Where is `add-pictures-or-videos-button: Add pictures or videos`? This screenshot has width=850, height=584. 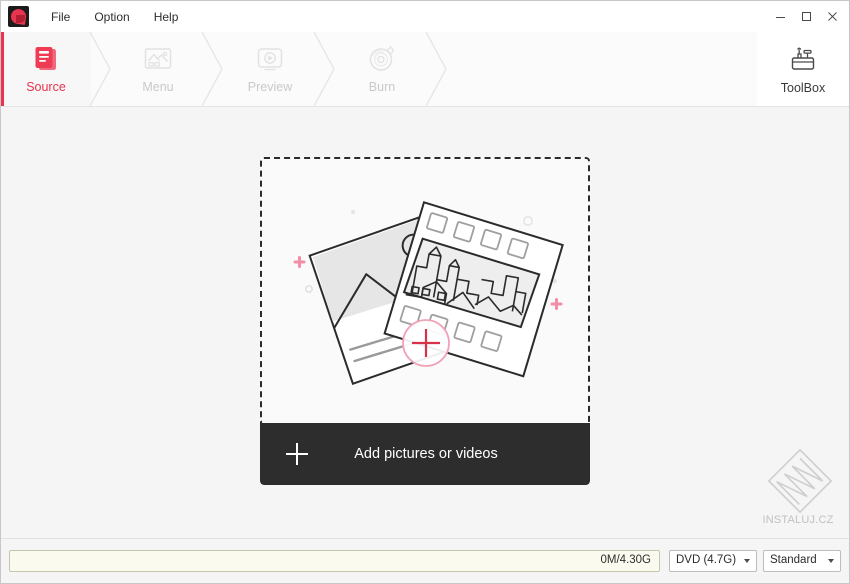 add-pictures-or-videos-button: Add pictures or videos is located at coordinates (425, 454).